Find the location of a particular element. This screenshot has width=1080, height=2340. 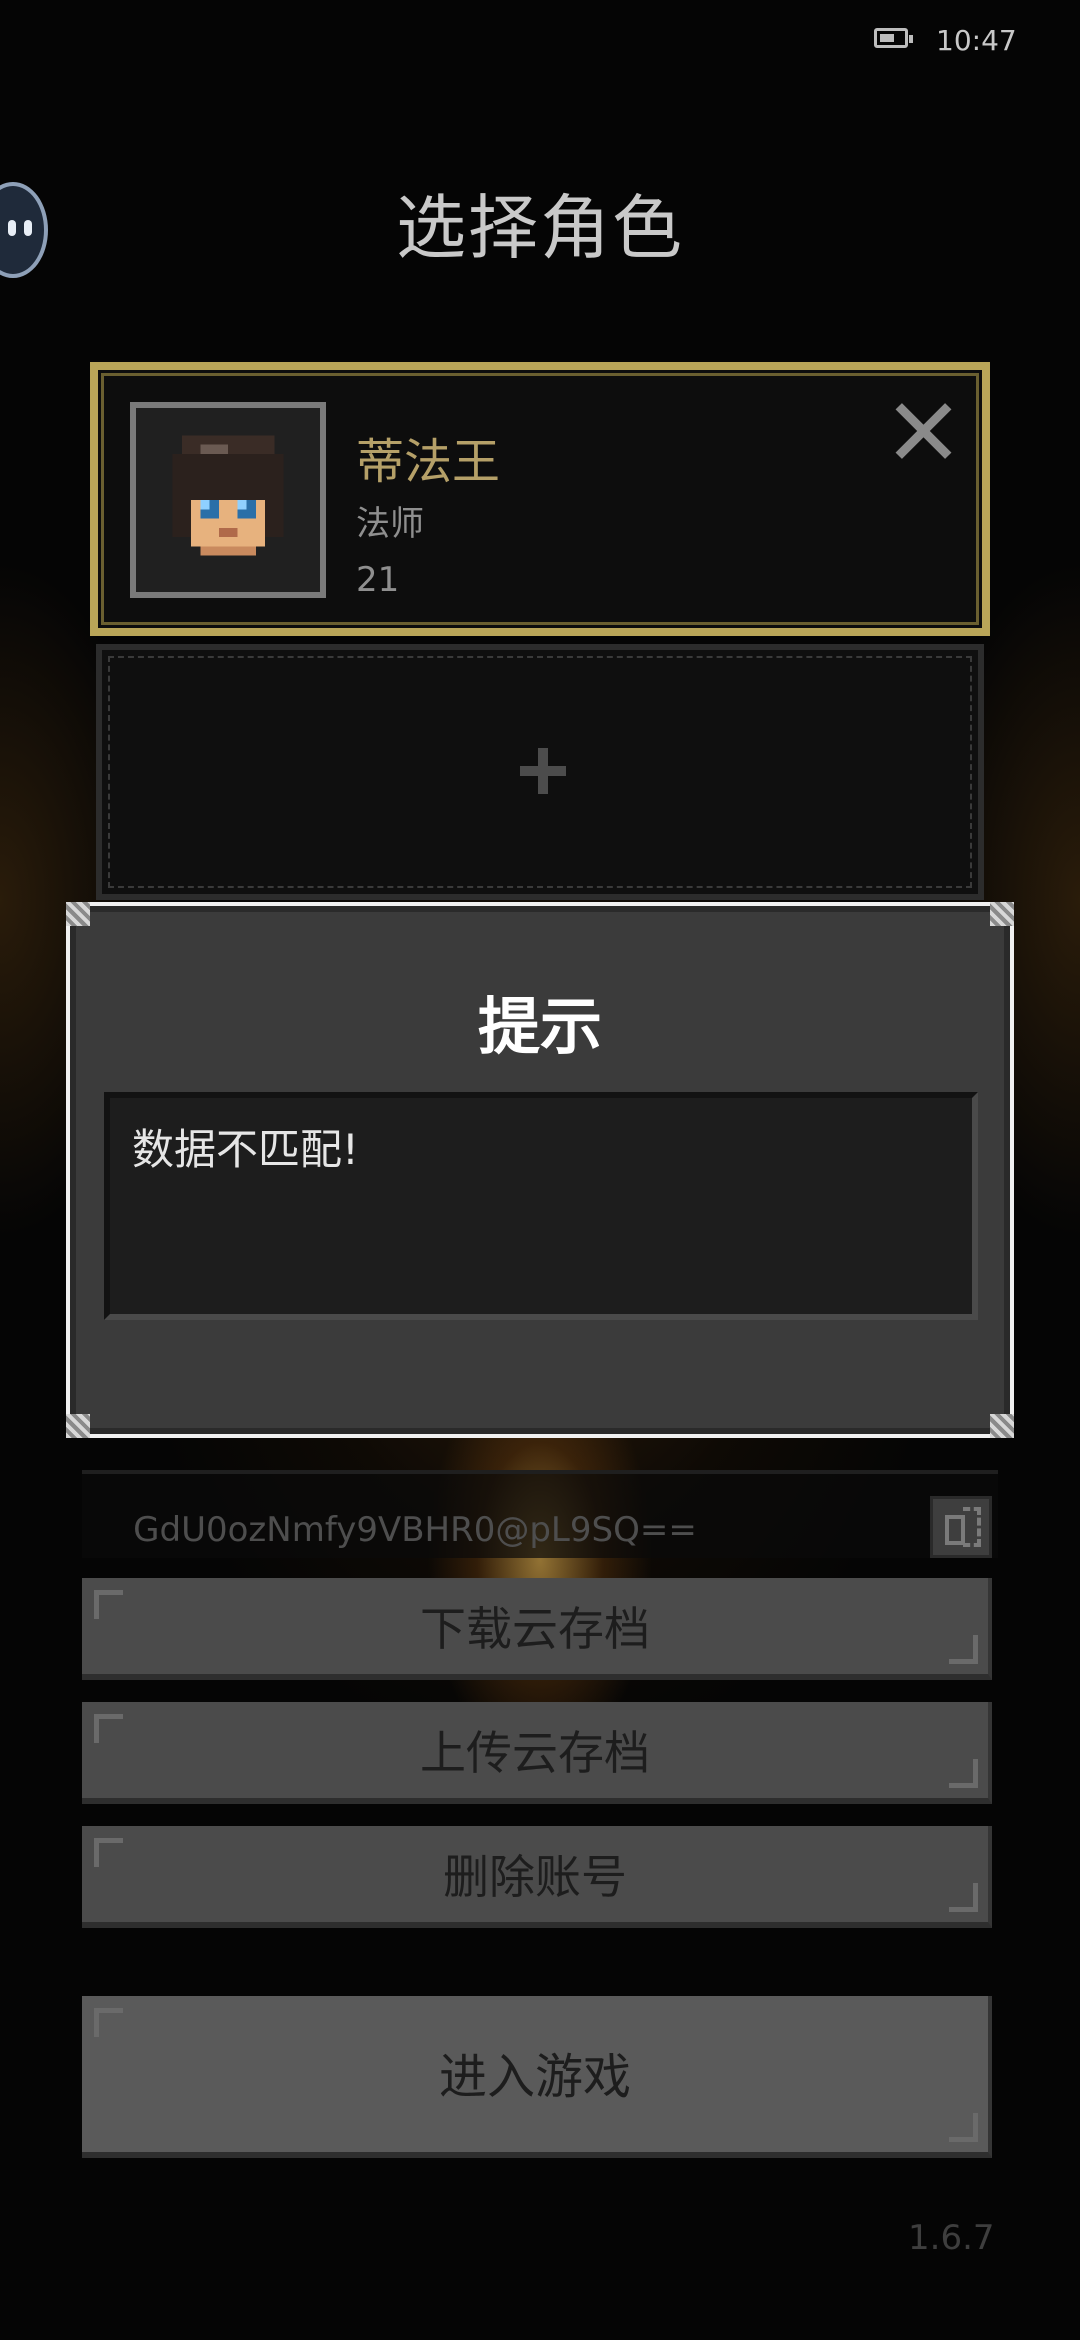

plus-icon is located at coordinates (543, 771).